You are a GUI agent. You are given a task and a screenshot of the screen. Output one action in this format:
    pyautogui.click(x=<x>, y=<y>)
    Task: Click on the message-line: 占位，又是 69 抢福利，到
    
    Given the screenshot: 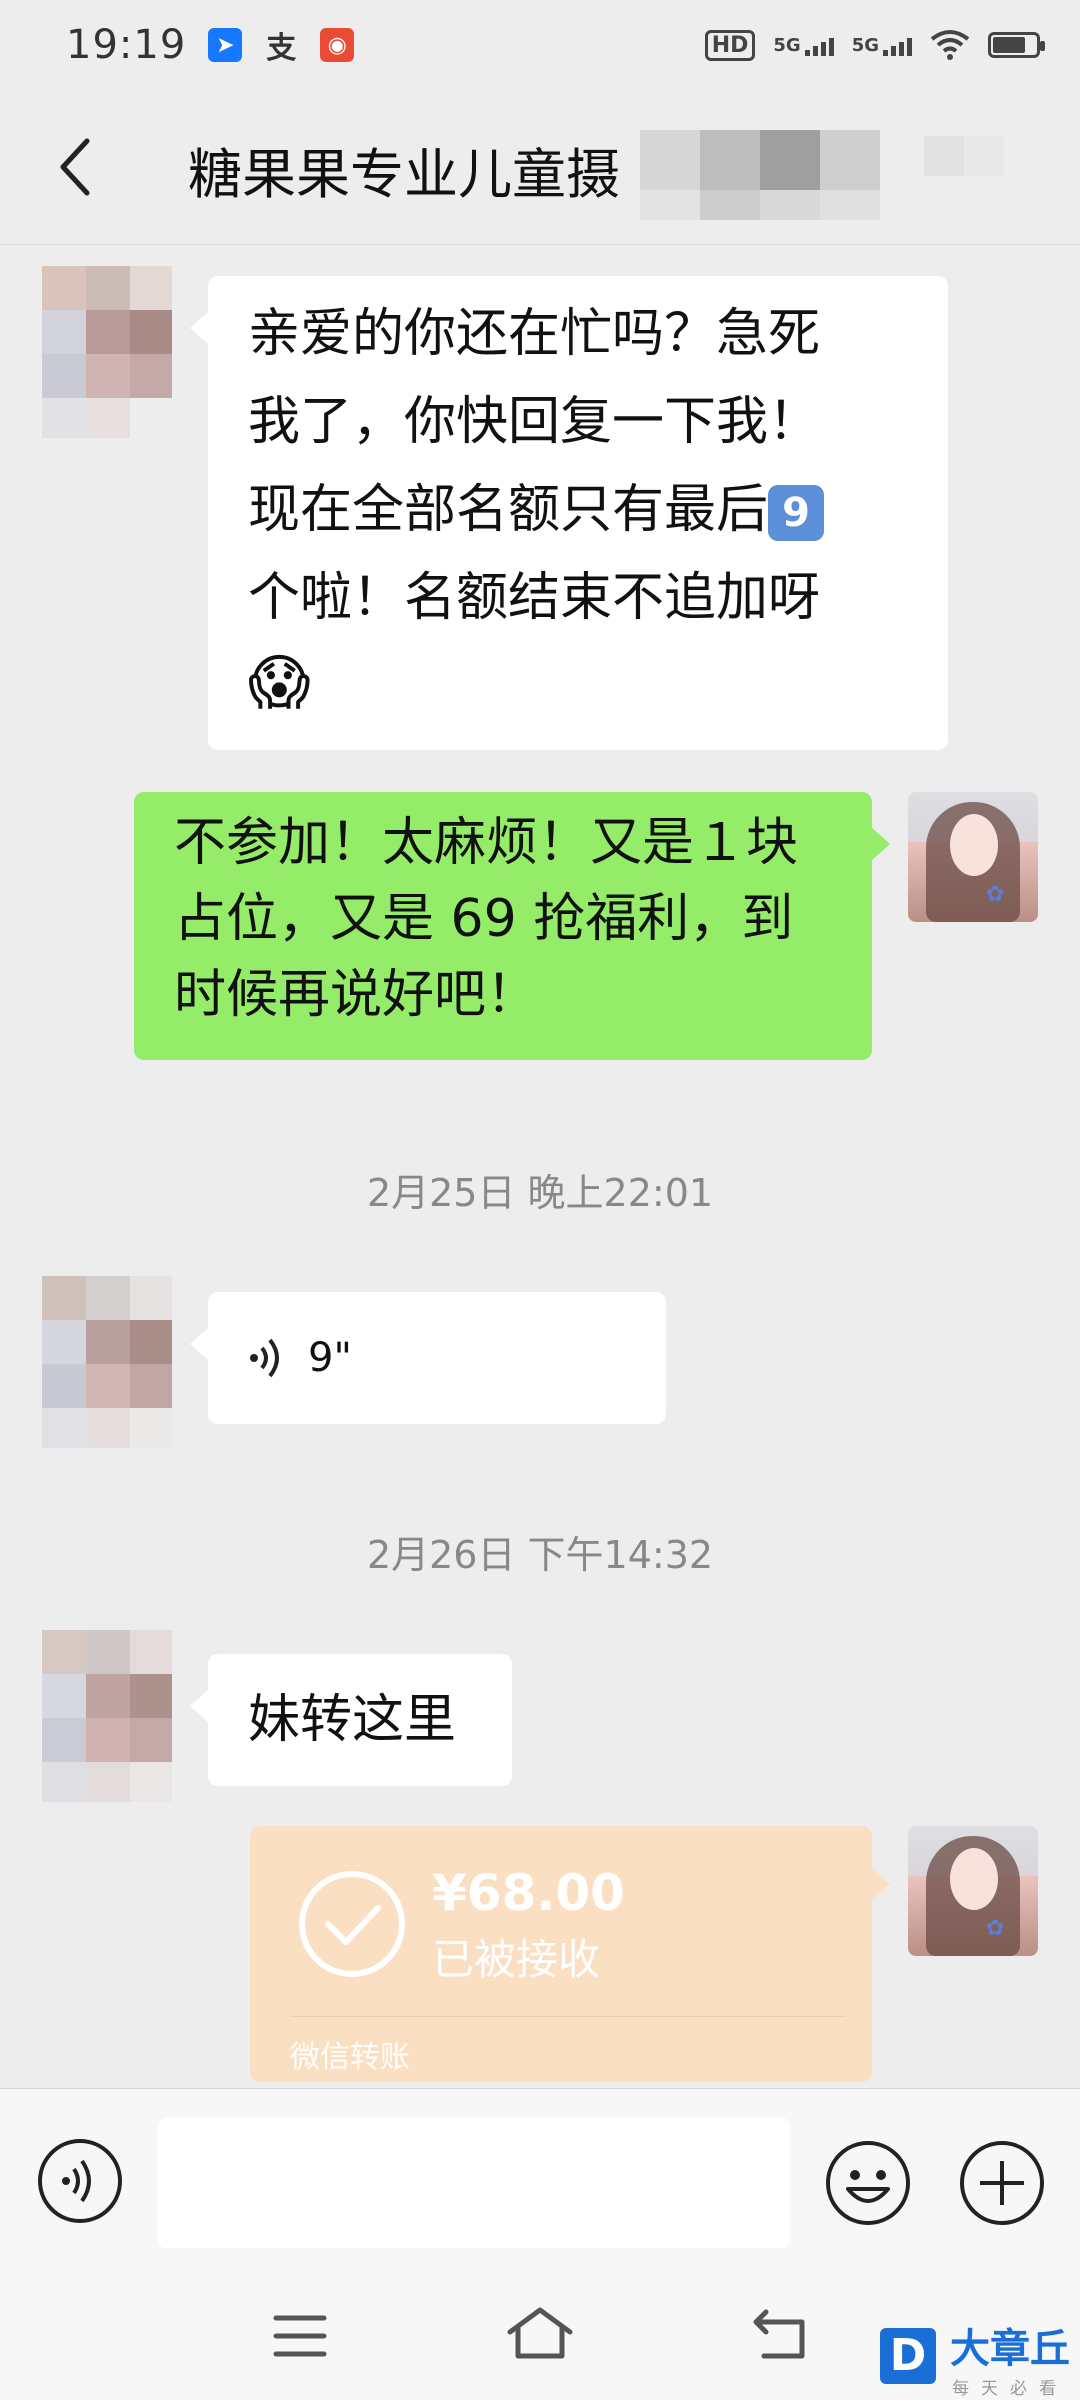 What is the action you would take?
    pyautogui.click(x=484, y=919)
    